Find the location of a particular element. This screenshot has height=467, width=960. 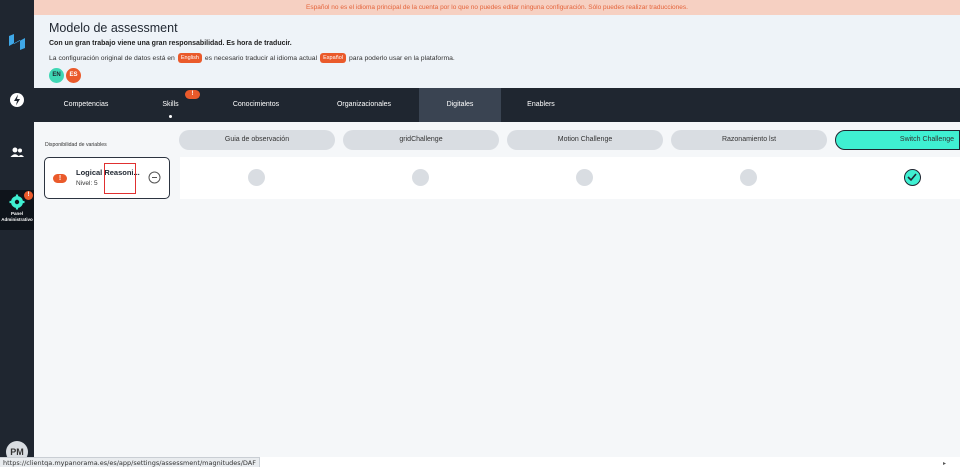

highlight-box is located at coordinates (120, 178).